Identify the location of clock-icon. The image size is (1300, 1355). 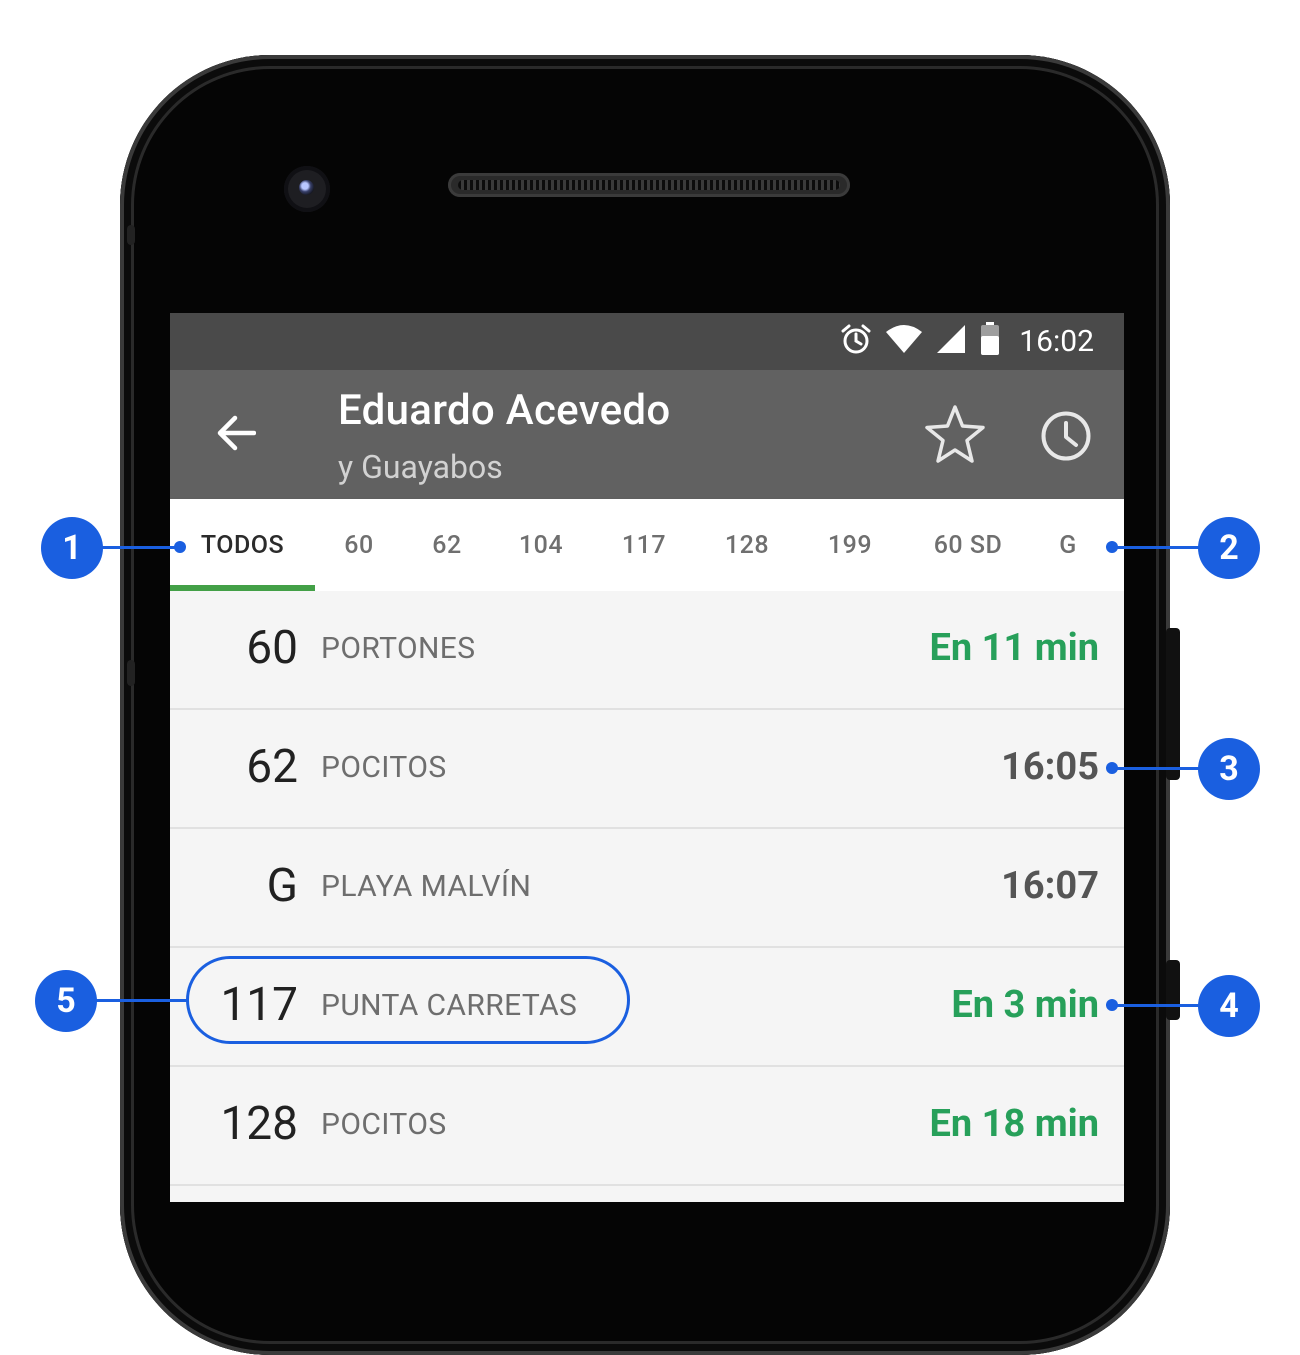
(1066, 438).